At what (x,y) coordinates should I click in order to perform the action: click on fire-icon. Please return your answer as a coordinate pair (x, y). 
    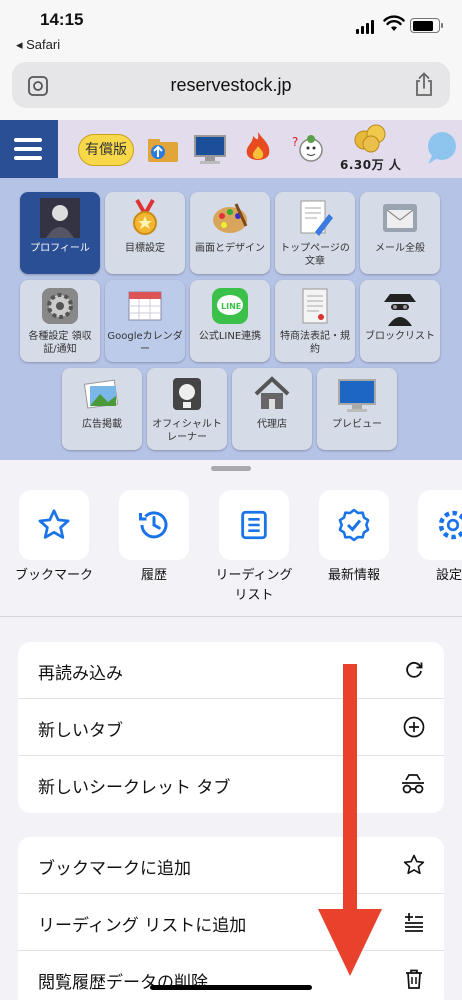
    Looking at the image, I should click on (258, 148).